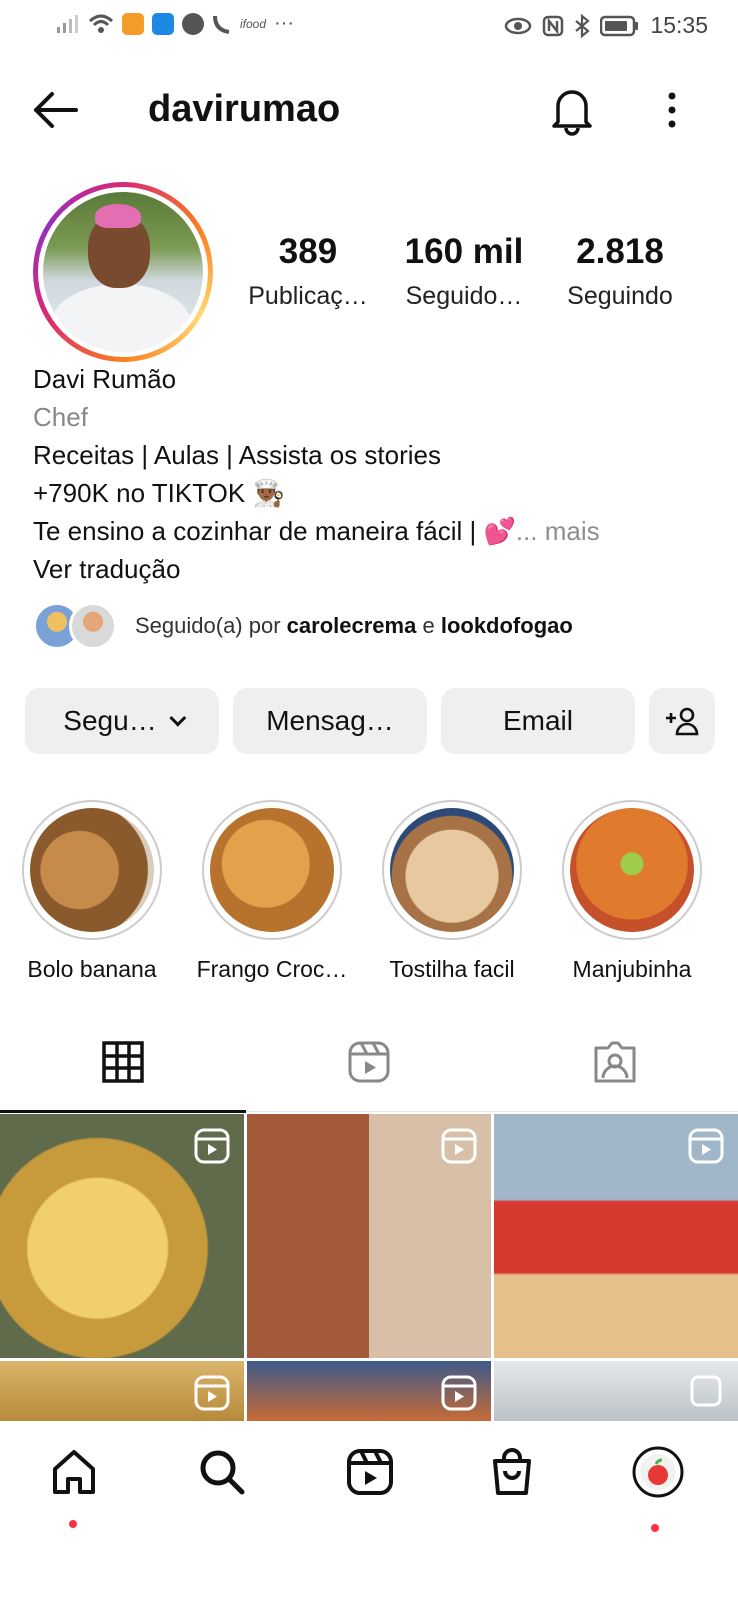 The width and height of the screenshot is (738, 1600). I want to click on add-person-icon, so click(682, 721).